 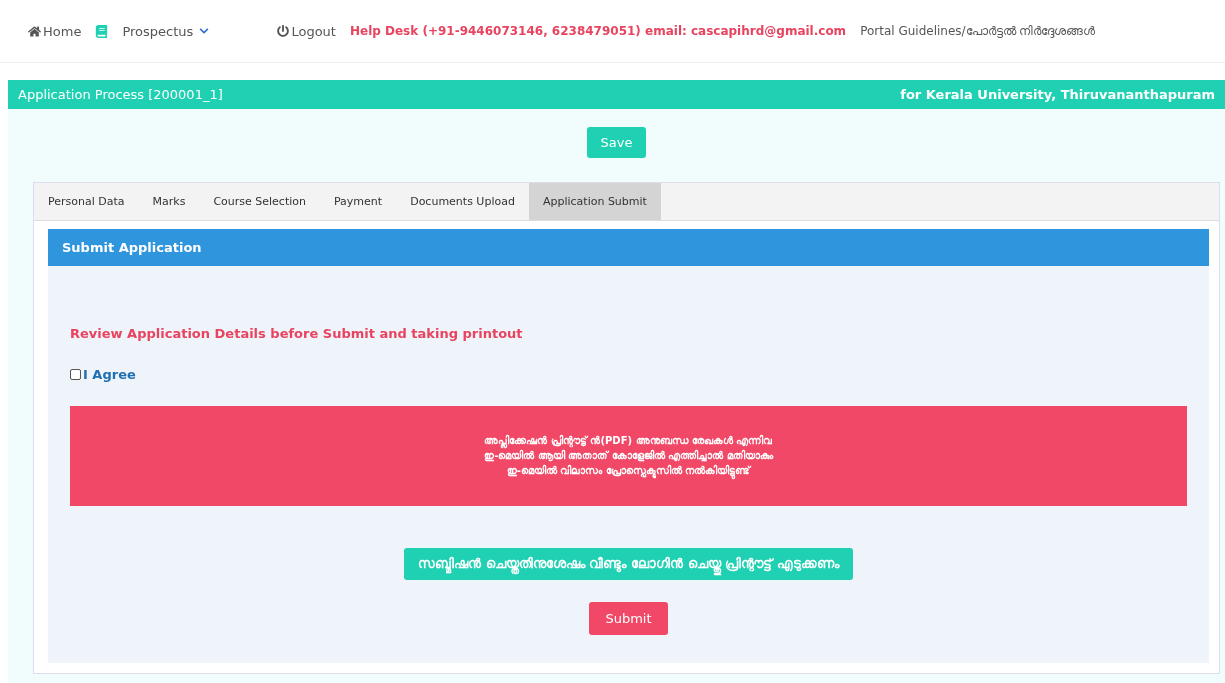 What do you see at coordinates (358, 201) in the screenshot?
I see `tab: Payment` at bounding box center [358, 201].